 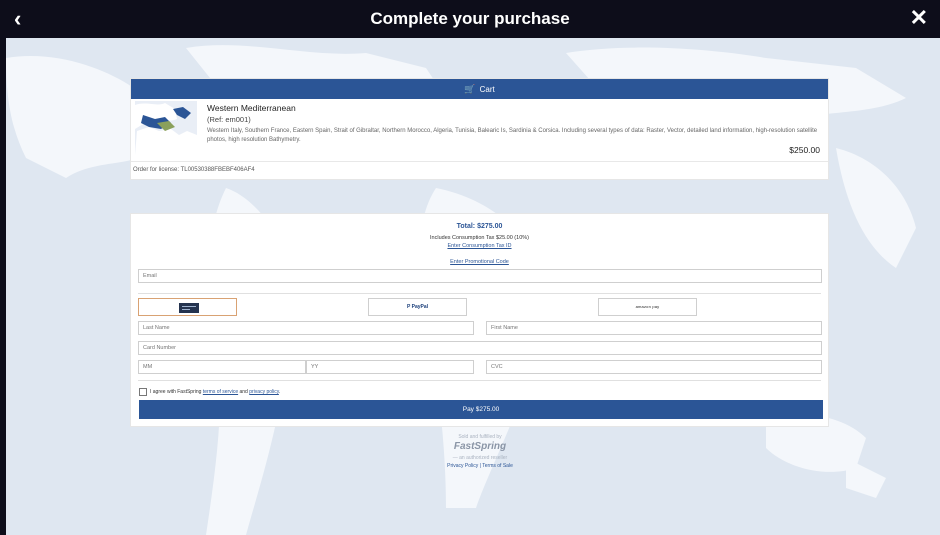 What do you see at coordinates (480, 348) in the screenshot?
I see `card-number-field` at bounding box center [480, 348].